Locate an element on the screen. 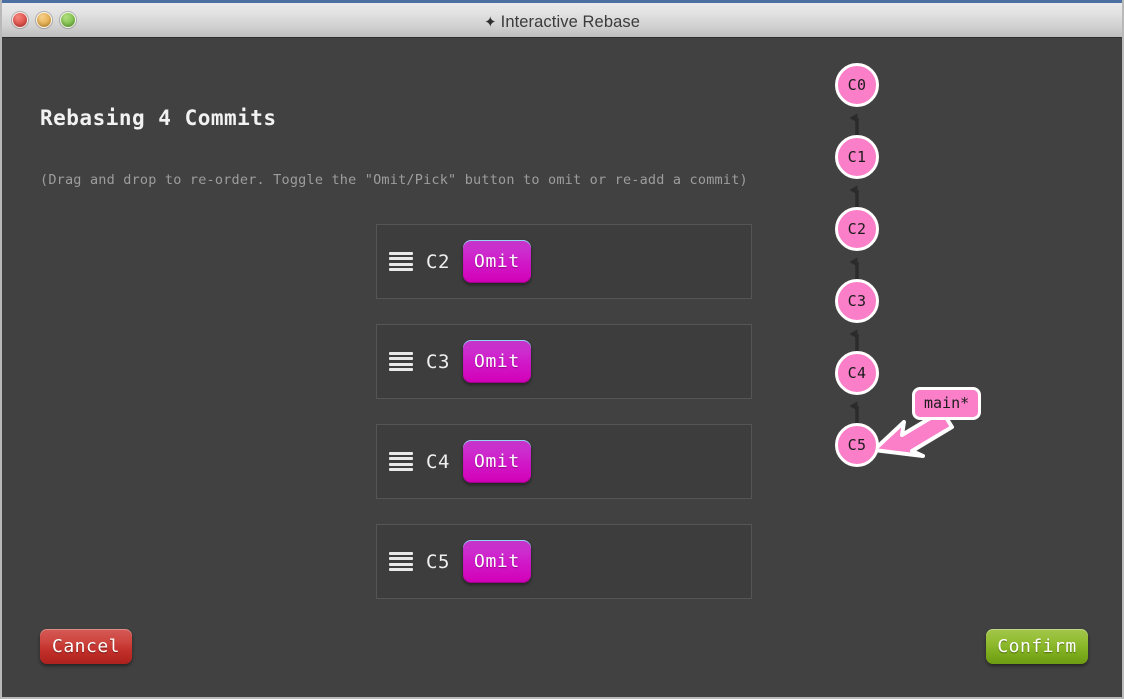 This screenshot has height=699, width=1124. commit-node-c5: C5 is located at coordinates (857, 445).